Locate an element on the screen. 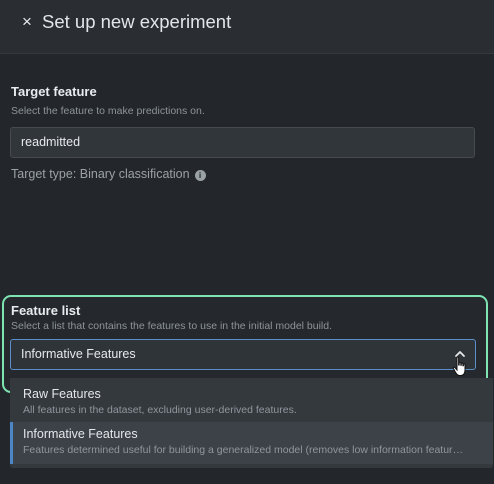 The image size is (494, 484). target-feature-input: readmitted is located at coordinates (242, 142).